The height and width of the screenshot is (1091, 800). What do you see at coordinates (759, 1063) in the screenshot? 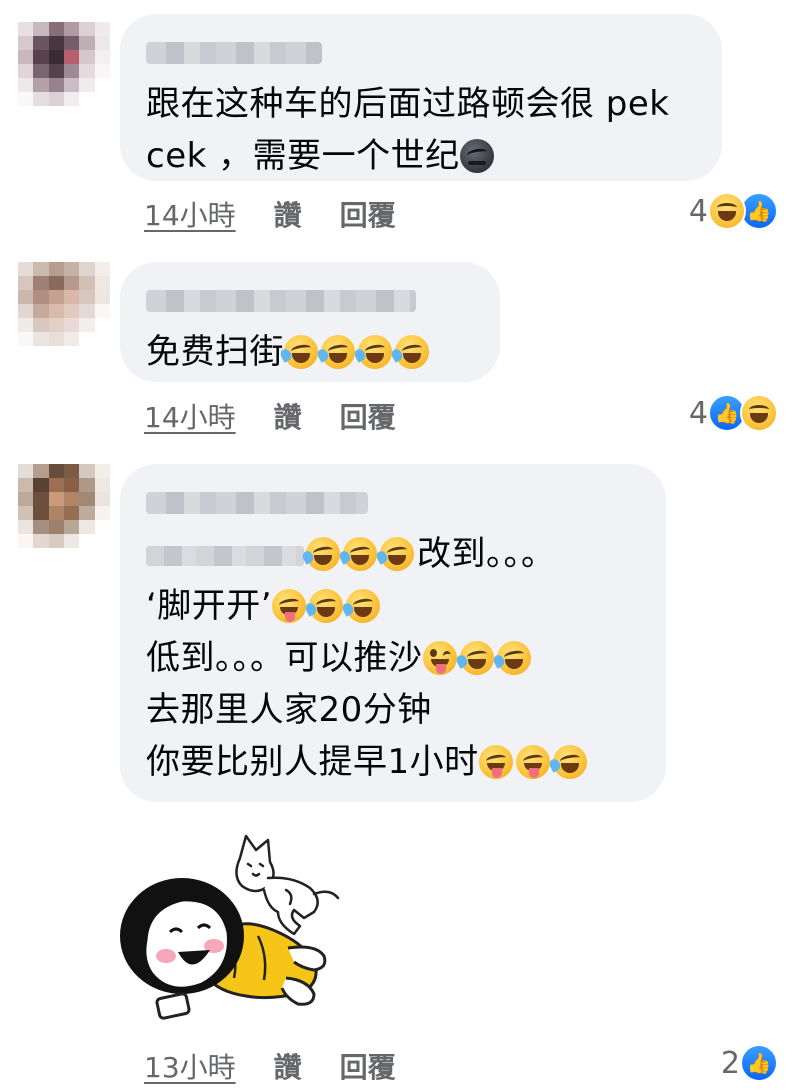
I see `like-icon: 👍` at bounding box center [759, 1063].